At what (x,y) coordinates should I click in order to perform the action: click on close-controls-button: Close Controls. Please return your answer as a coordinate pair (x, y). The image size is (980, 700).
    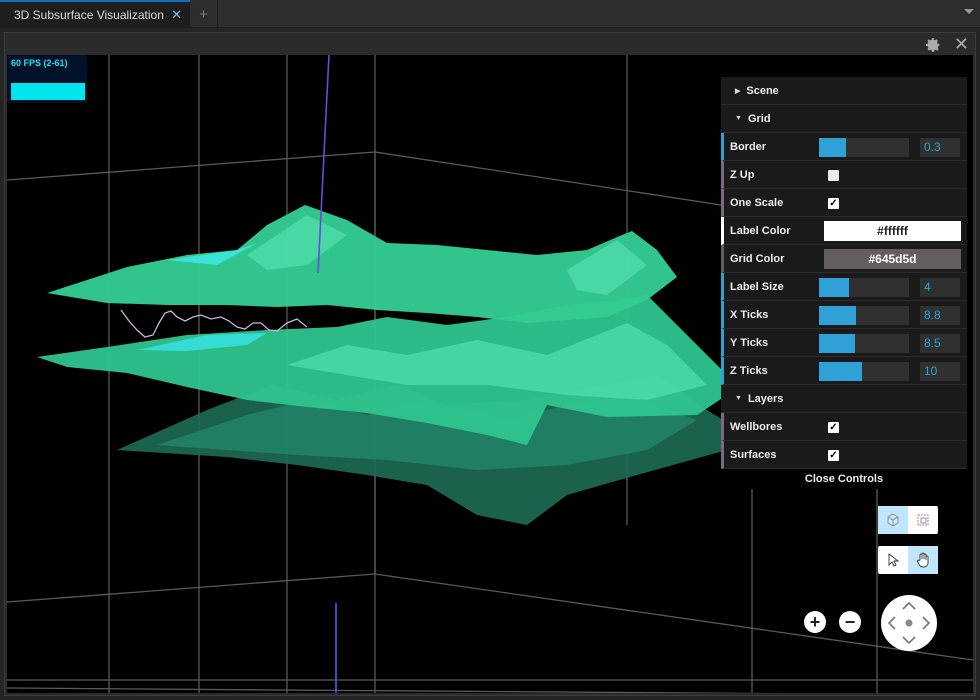
    Looking at the image, I should click on (844, 479).